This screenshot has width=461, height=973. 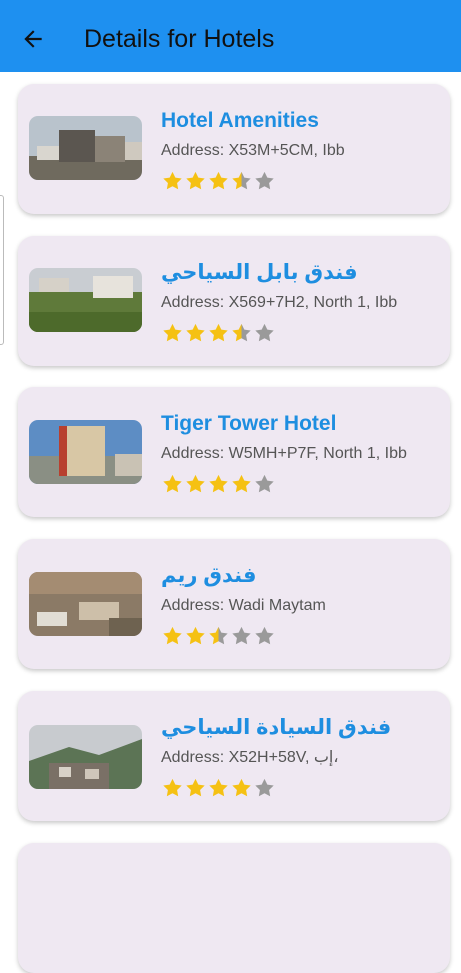 I want to click on edge-divider, so click(x=2, y=270).